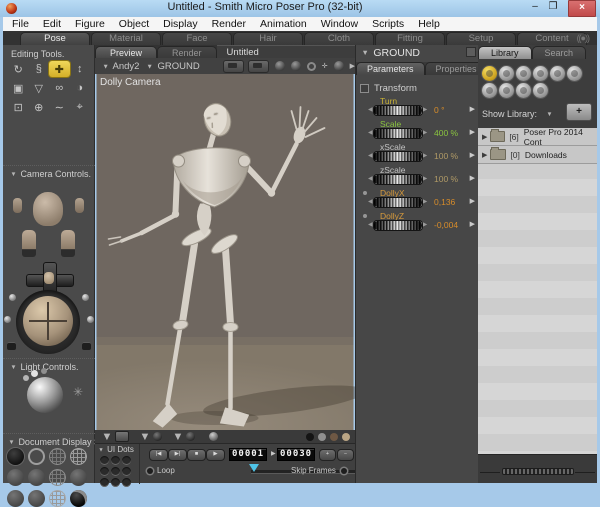  I want to click on category-expressions-icon, so click(523, 73).